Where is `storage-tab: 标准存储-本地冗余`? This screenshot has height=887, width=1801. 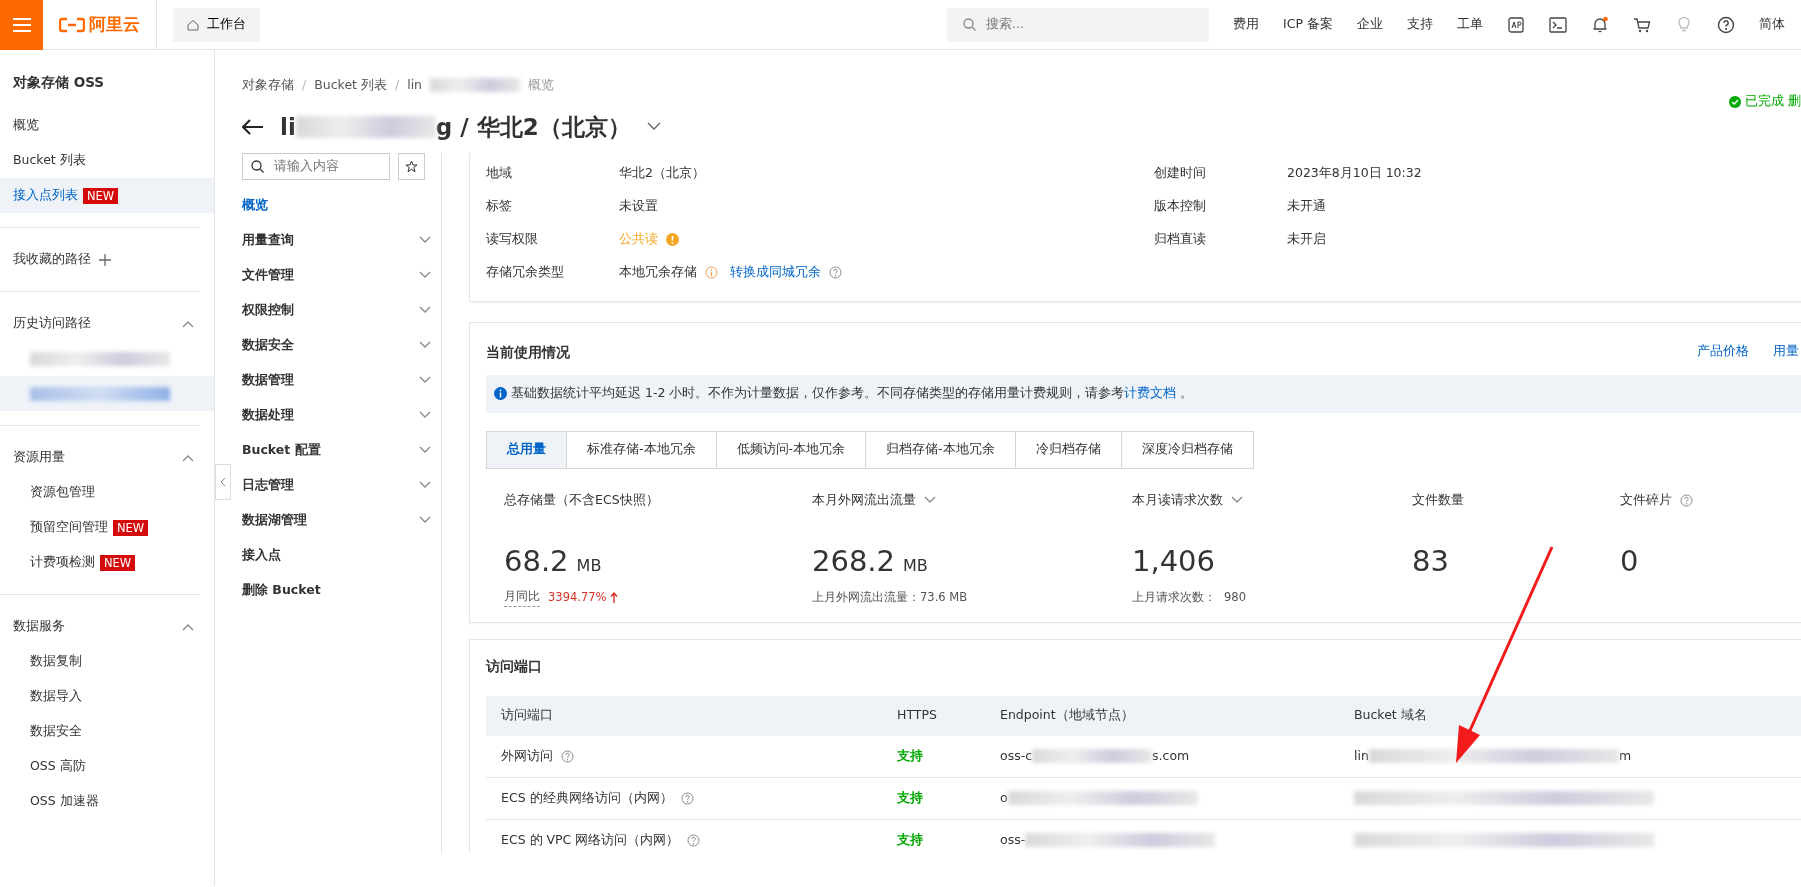
storage-tab: 标准存储-本地冗余 is located at coordinates (641, 449).